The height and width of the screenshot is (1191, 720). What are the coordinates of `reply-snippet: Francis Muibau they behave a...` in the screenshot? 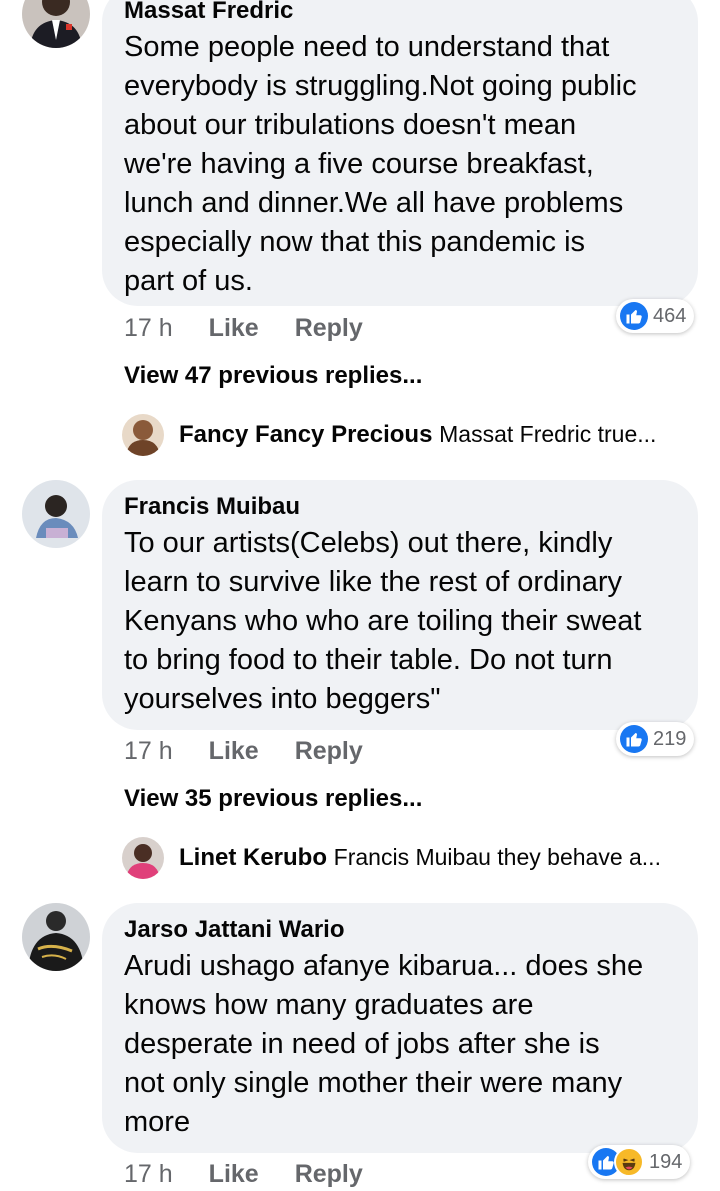 It's located at (497, 857).